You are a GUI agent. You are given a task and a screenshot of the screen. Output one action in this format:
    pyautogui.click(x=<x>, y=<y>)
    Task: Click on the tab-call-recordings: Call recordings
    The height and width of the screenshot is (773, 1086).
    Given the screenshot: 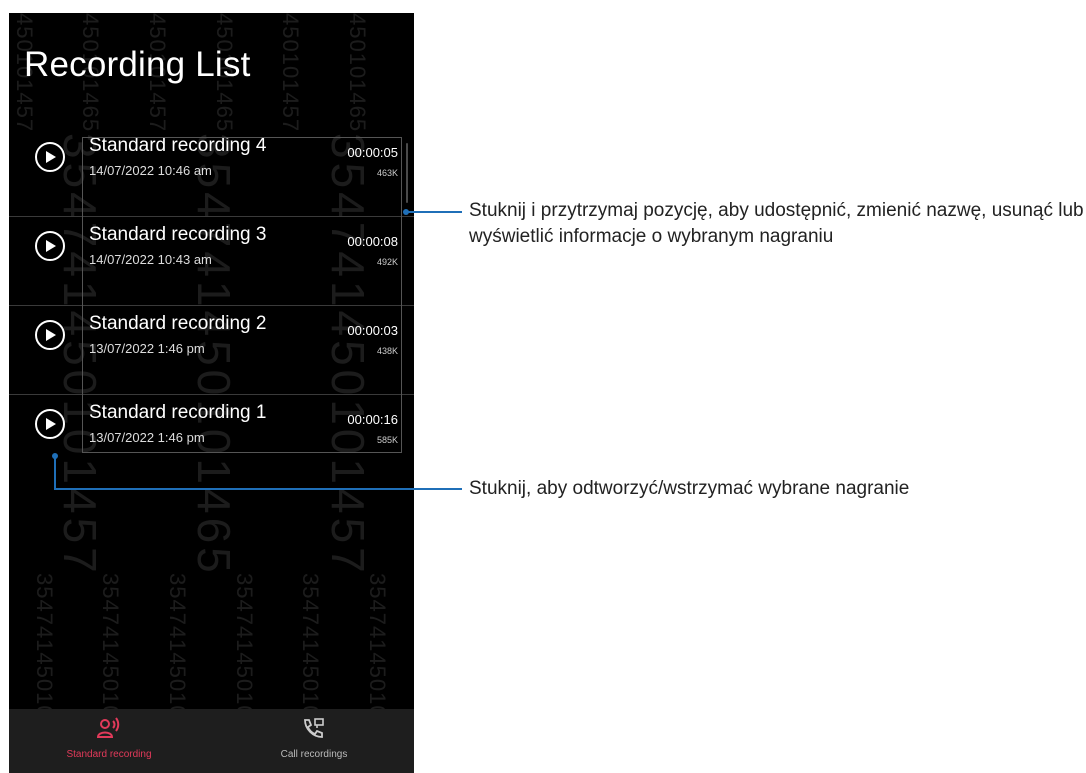 What is the action you would take?
    pyautogui.click(x=314, y=741)
    